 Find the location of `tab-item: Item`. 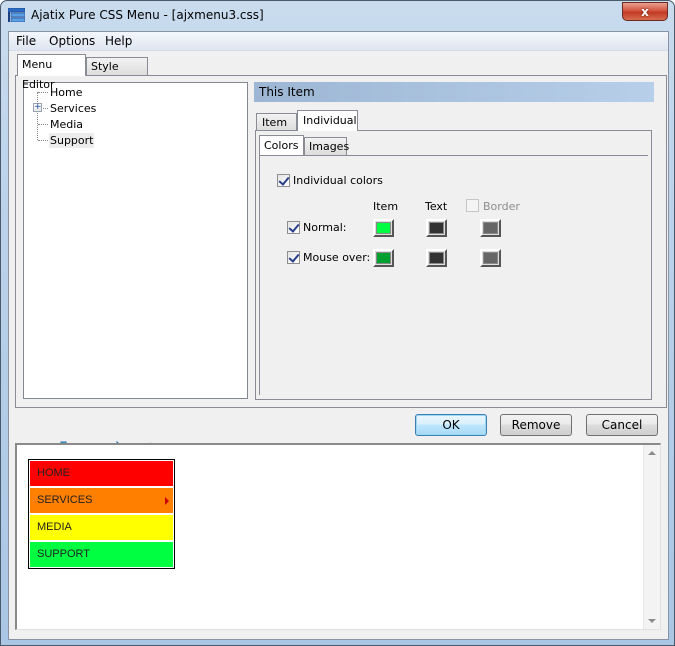

tab-item: Item is located at coordinates (276, 122).